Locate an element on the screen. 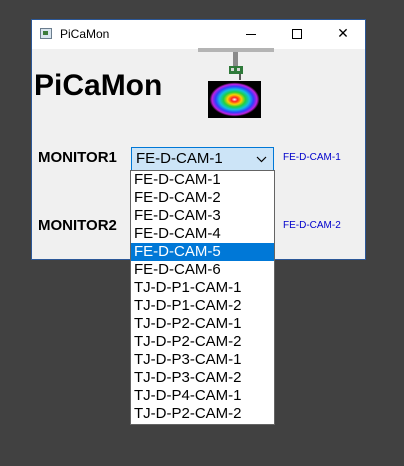 The height and width of the screenshot is (466, 404). monitor1-camera-select: FE-D-CAM-1 is located at coordinates (202, 159).